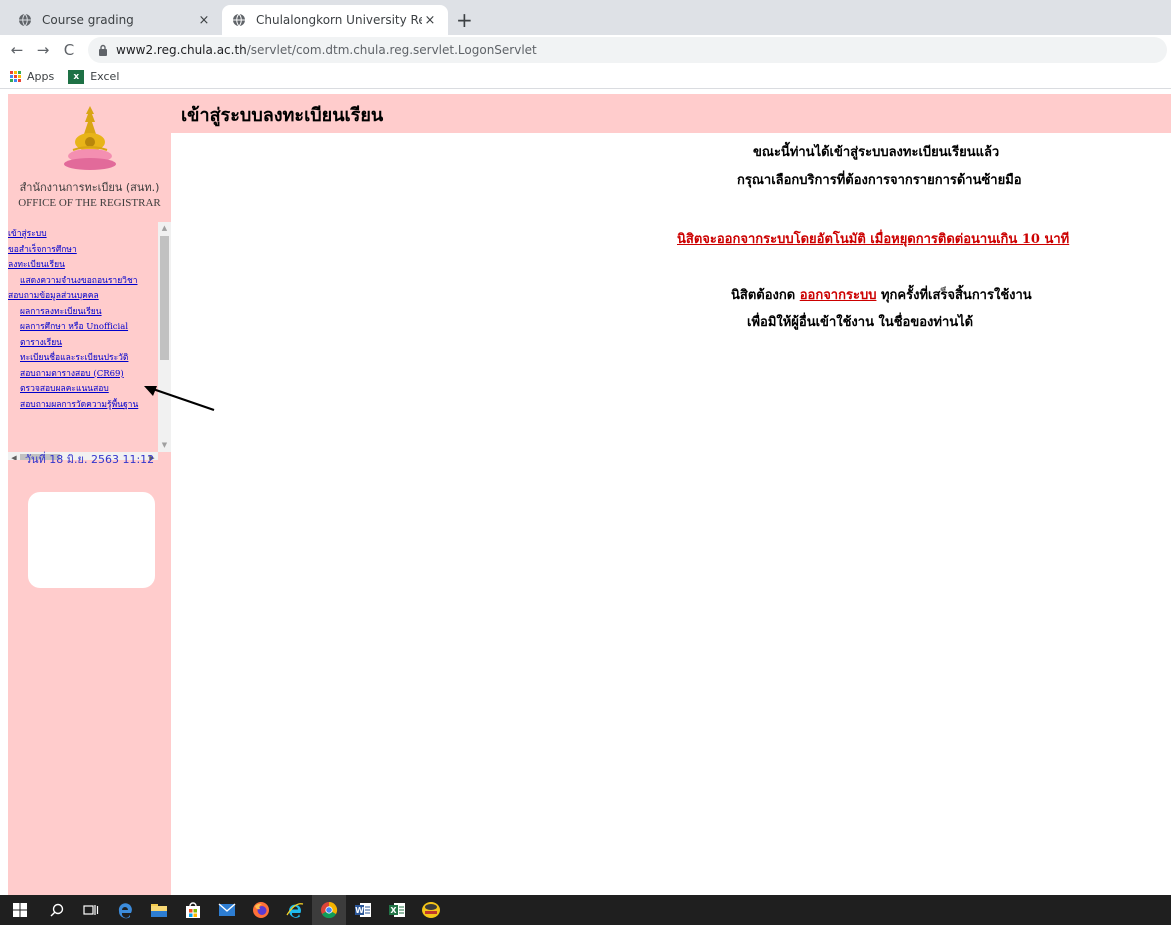 The height and width of the screenshot is (925, 1171). I want to click on url-host: www2.reg.chula.ac.th, so click(181, 50).